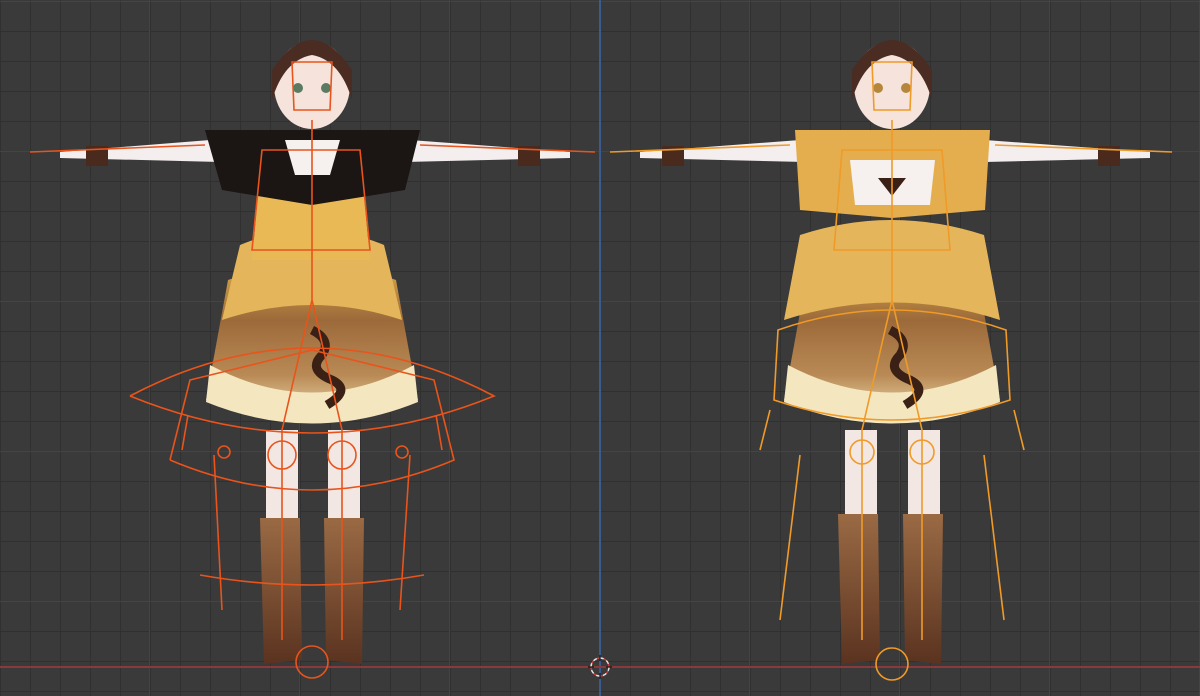  Describe the element at coordinates (861, 475) in the screenshot. I see `leg-left` at that location.